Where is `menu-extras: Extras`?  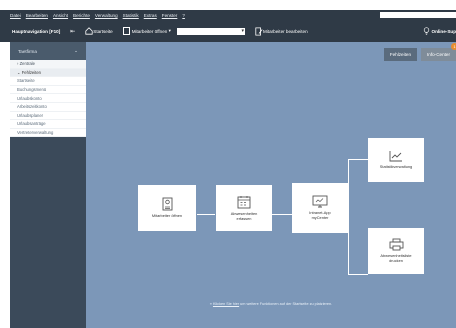
menu-extras: Extras is located at coordinates (150, 15).